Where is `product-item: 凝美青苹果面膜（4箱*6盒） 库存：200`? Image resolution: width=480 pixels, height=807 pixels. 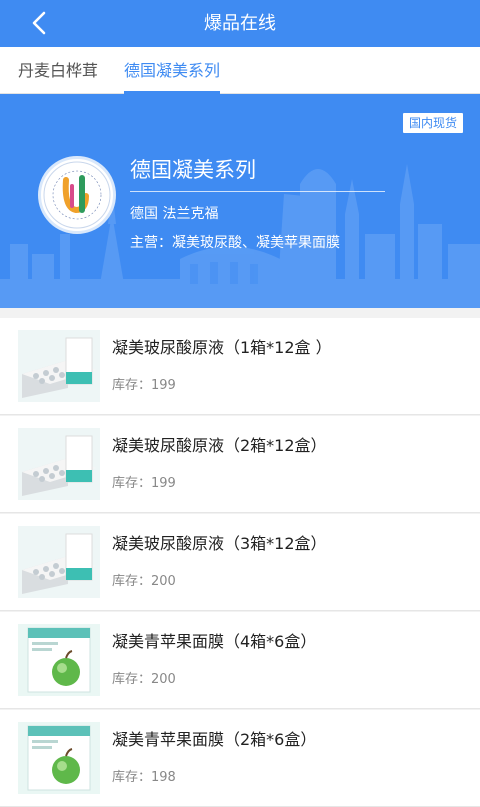
product-item: 凝美青苹果面膜（4箱*6盒） 库存：200 is located at coordinates (240, 660).